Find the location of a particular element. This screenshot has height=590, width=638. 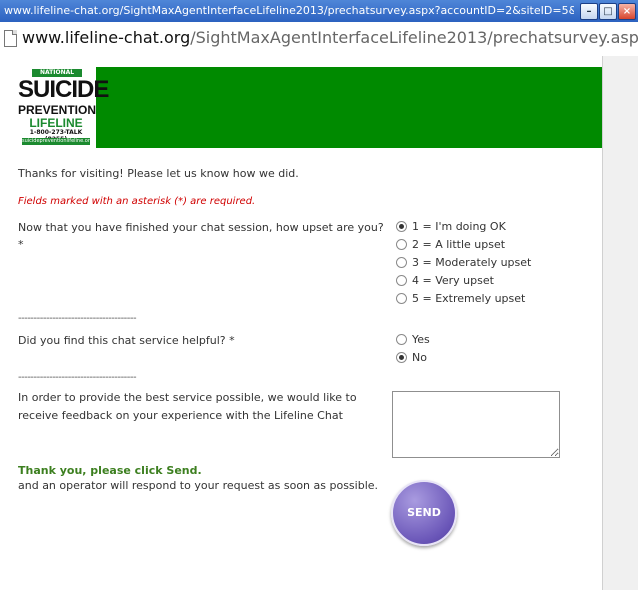

q2-option-yes: Yes is located at coordinates (413, 341).